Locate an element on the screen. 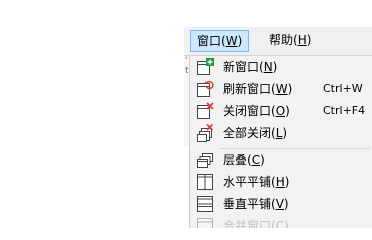 Image resolution: width=372 pixels, height=240 pixels. menu-item-close-window: 关闭窗口(O) Ctrl+F4 is located at coordinates (281, 111).